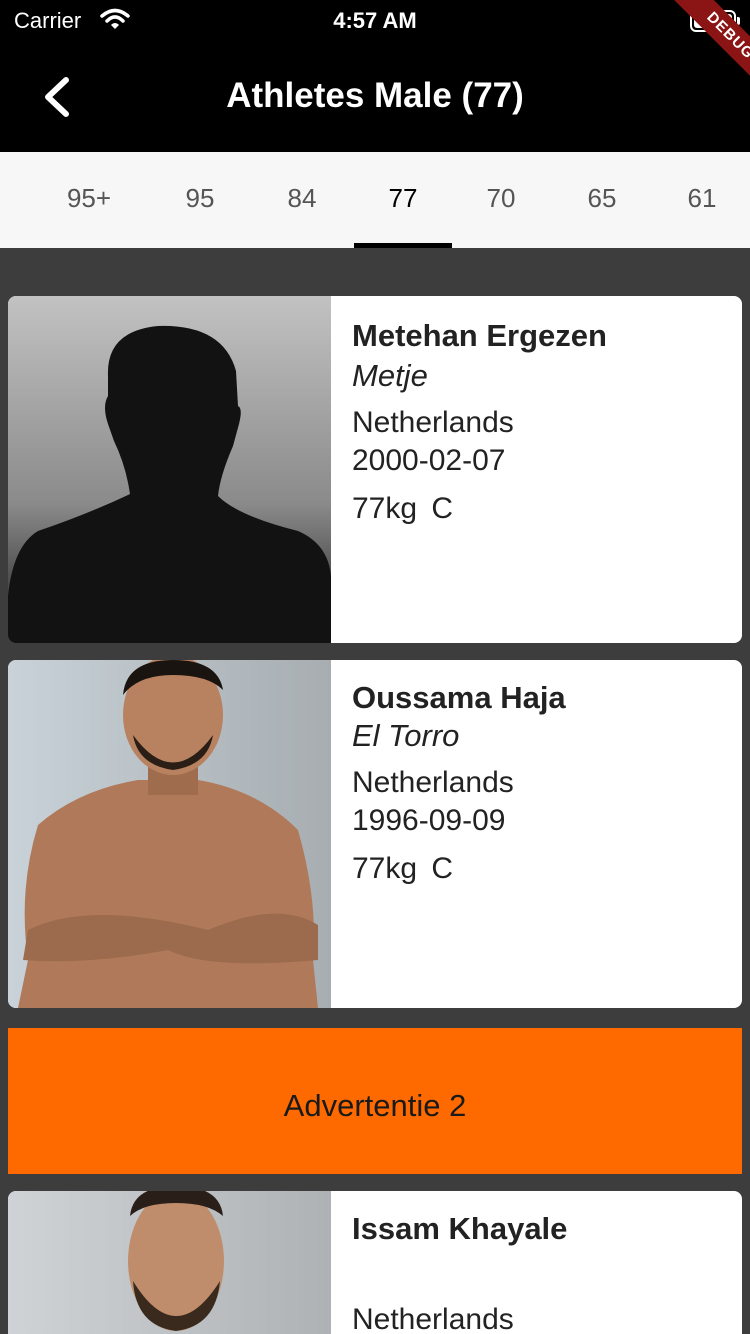  I want to click on tab-84: 84, so click(302, 200).